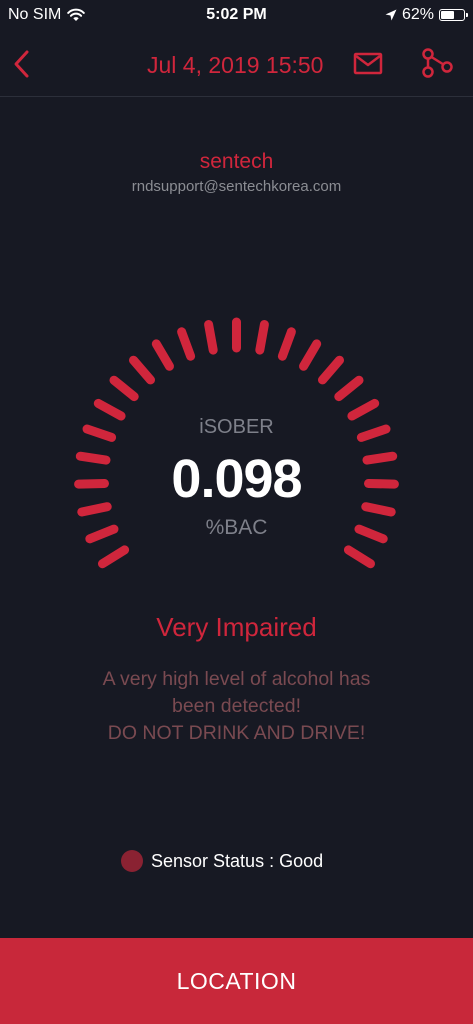 The width and height of the screenshot is (473, 1024). I want to click on impairment-level: Very Impaired, so click(236, 627).